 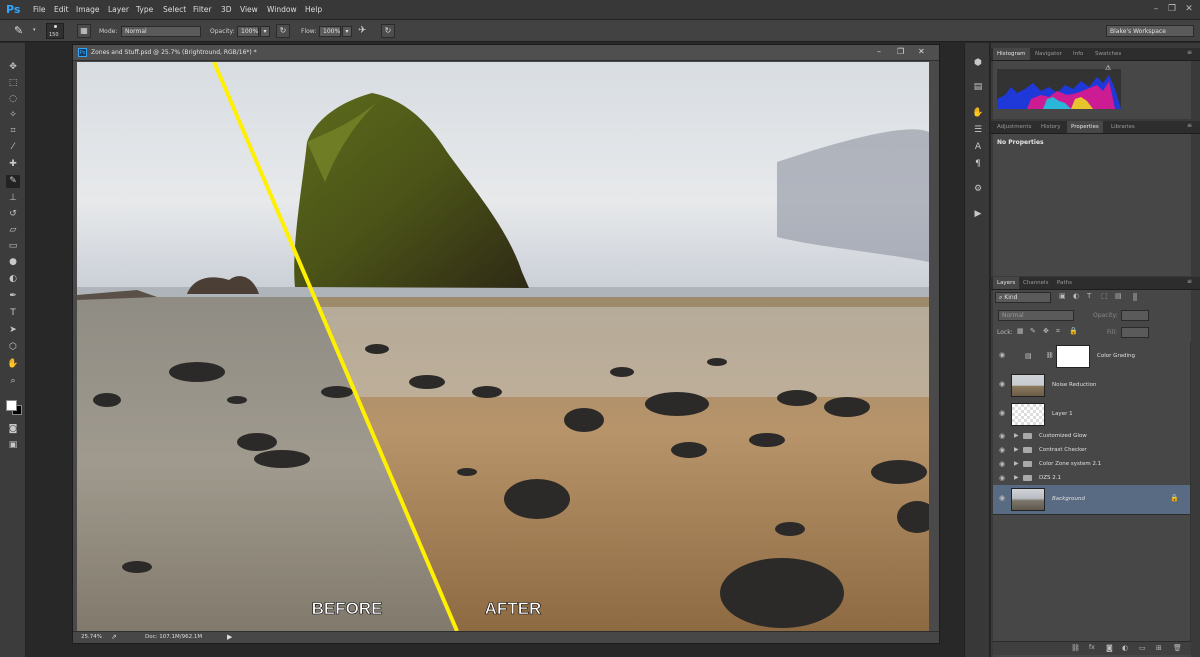 What do you see at coordinates (1091, 500) in the screenshot?
I see `layer-row: ◉ Background 🔒` at bounding box center [1091, 500].